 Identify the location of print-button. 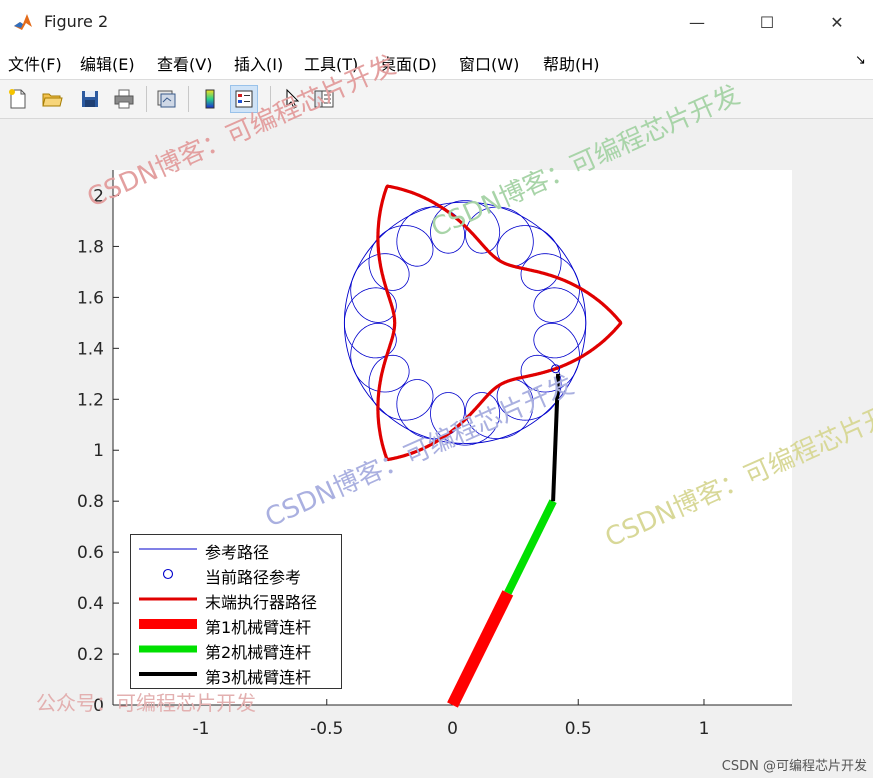
(124, 99).